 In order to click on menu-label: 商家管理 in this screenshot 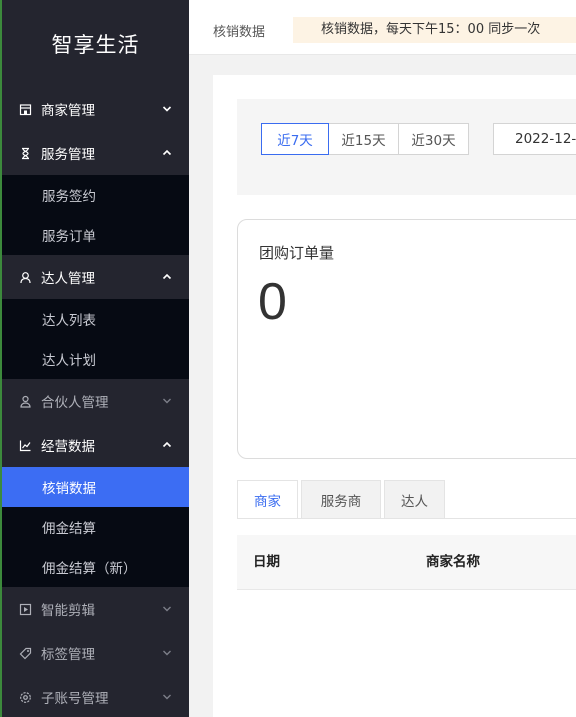, I will do `click(68, 111)`.